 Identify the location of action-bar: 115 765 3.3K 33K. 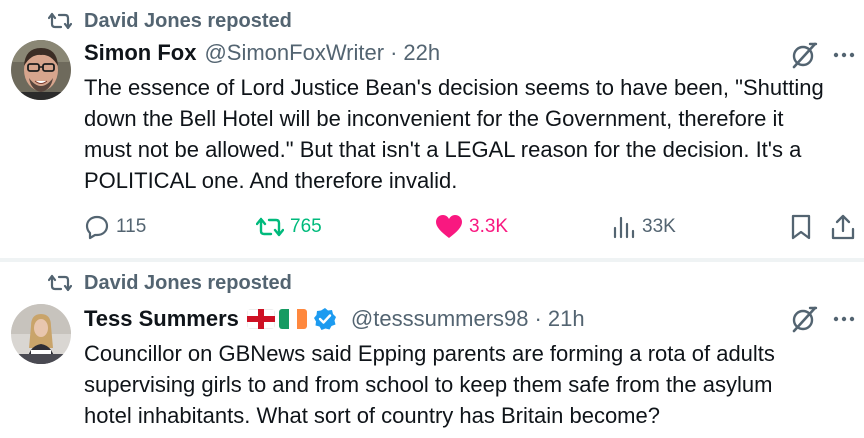
(474, 227).